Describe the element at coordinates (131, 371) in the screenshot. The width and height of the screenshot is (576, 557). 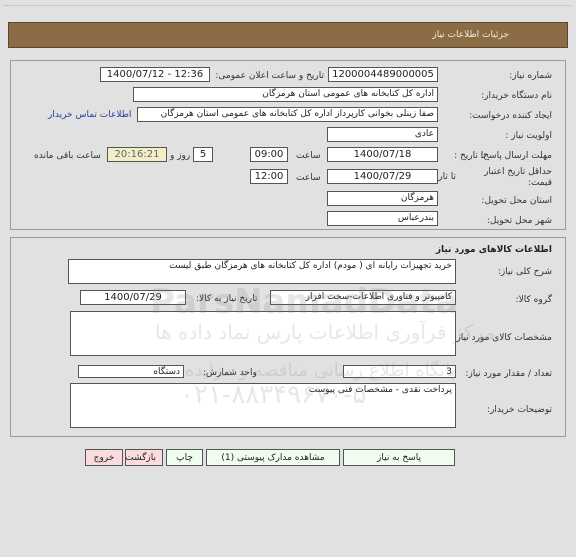
I see `unit-field: دستگاه` at that location.